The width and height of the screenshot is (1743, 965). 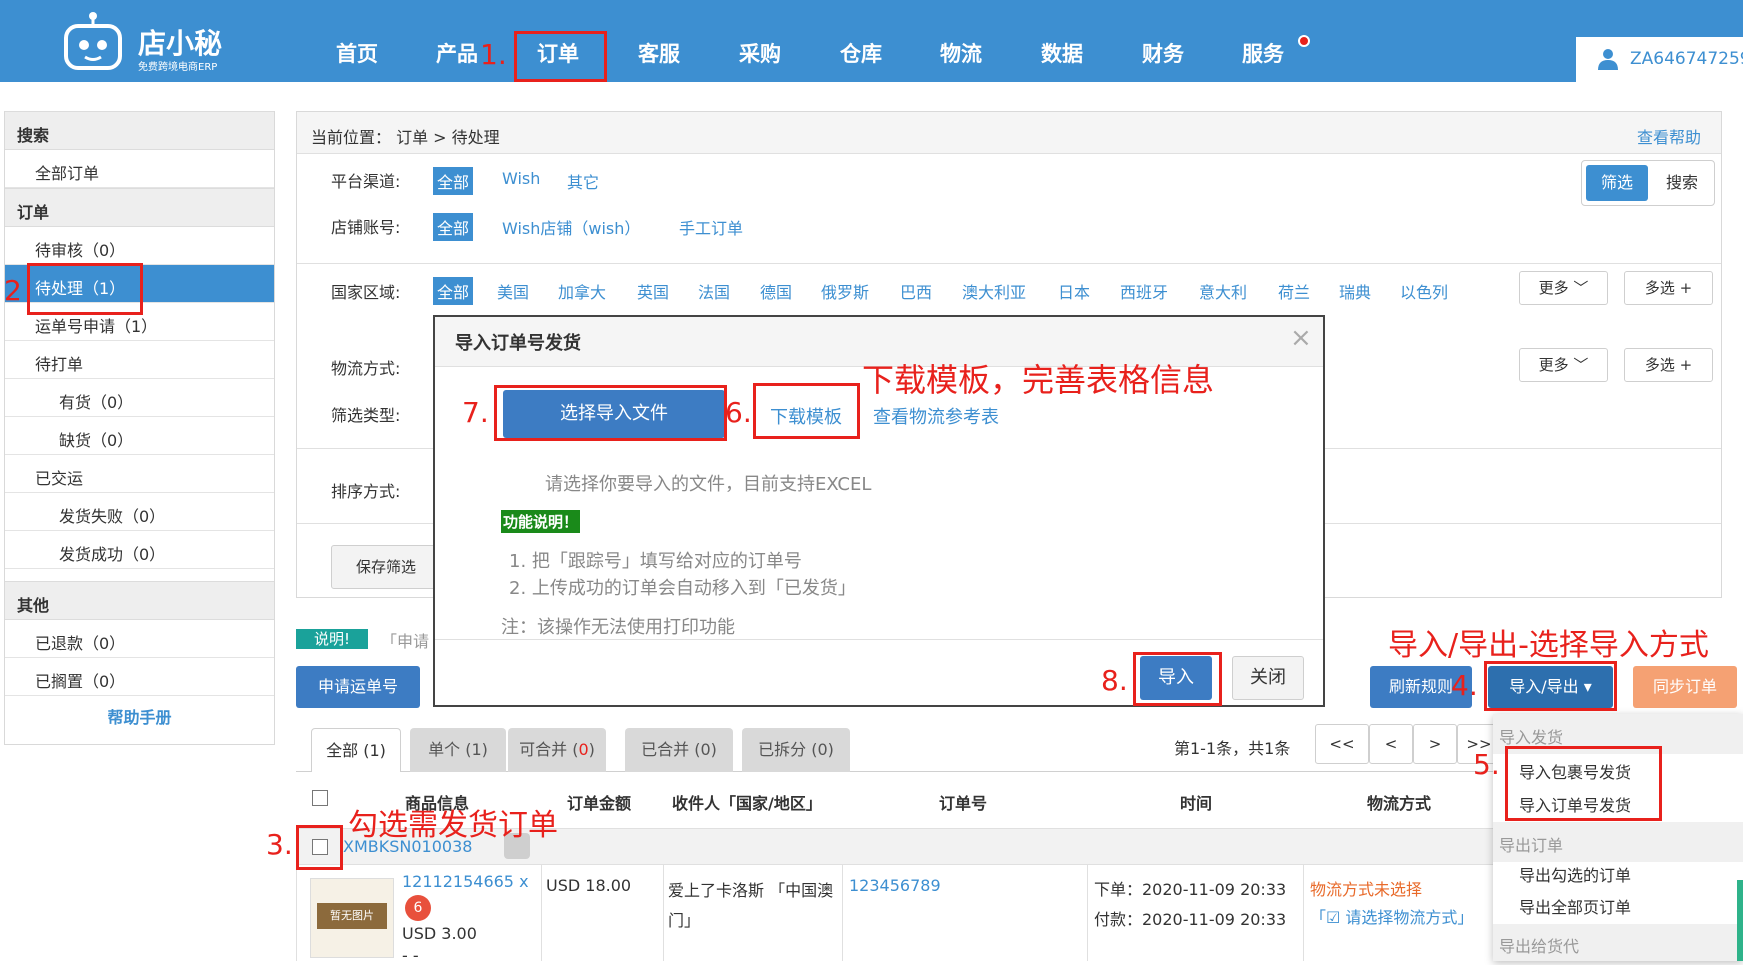 I want to click on platform-all: 全部, so click(x=453, y=181).